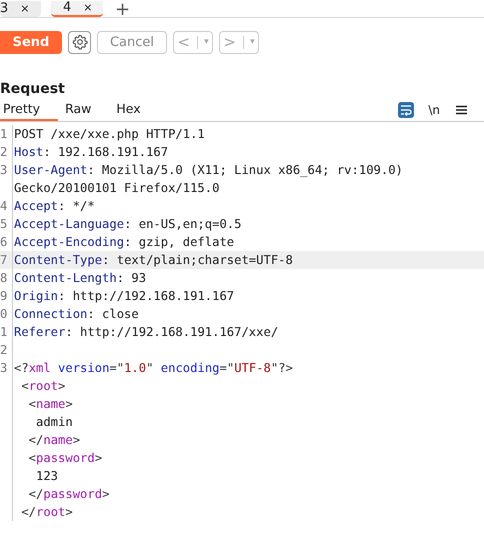  I want to click on code-line: <root>, so click(43, 386).